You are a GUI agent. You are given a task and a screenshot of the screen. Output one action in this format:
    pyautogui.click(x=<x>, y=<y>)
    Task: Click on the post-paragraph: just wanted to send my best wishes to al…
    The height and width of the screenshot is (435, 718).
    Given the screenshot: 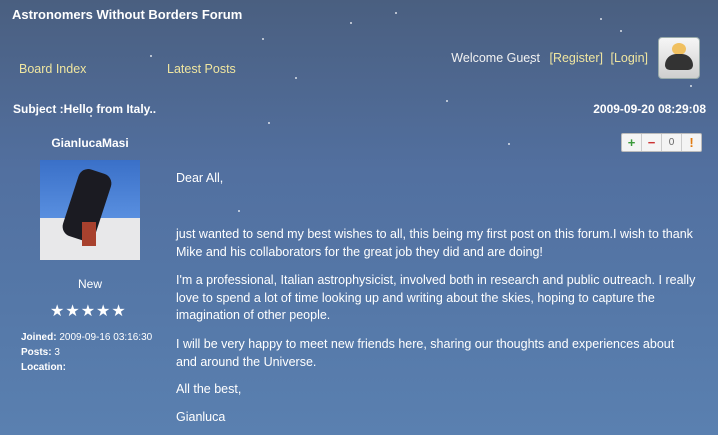 What is the action you would take?
    pyautogui.click(x=434, y=243)
    